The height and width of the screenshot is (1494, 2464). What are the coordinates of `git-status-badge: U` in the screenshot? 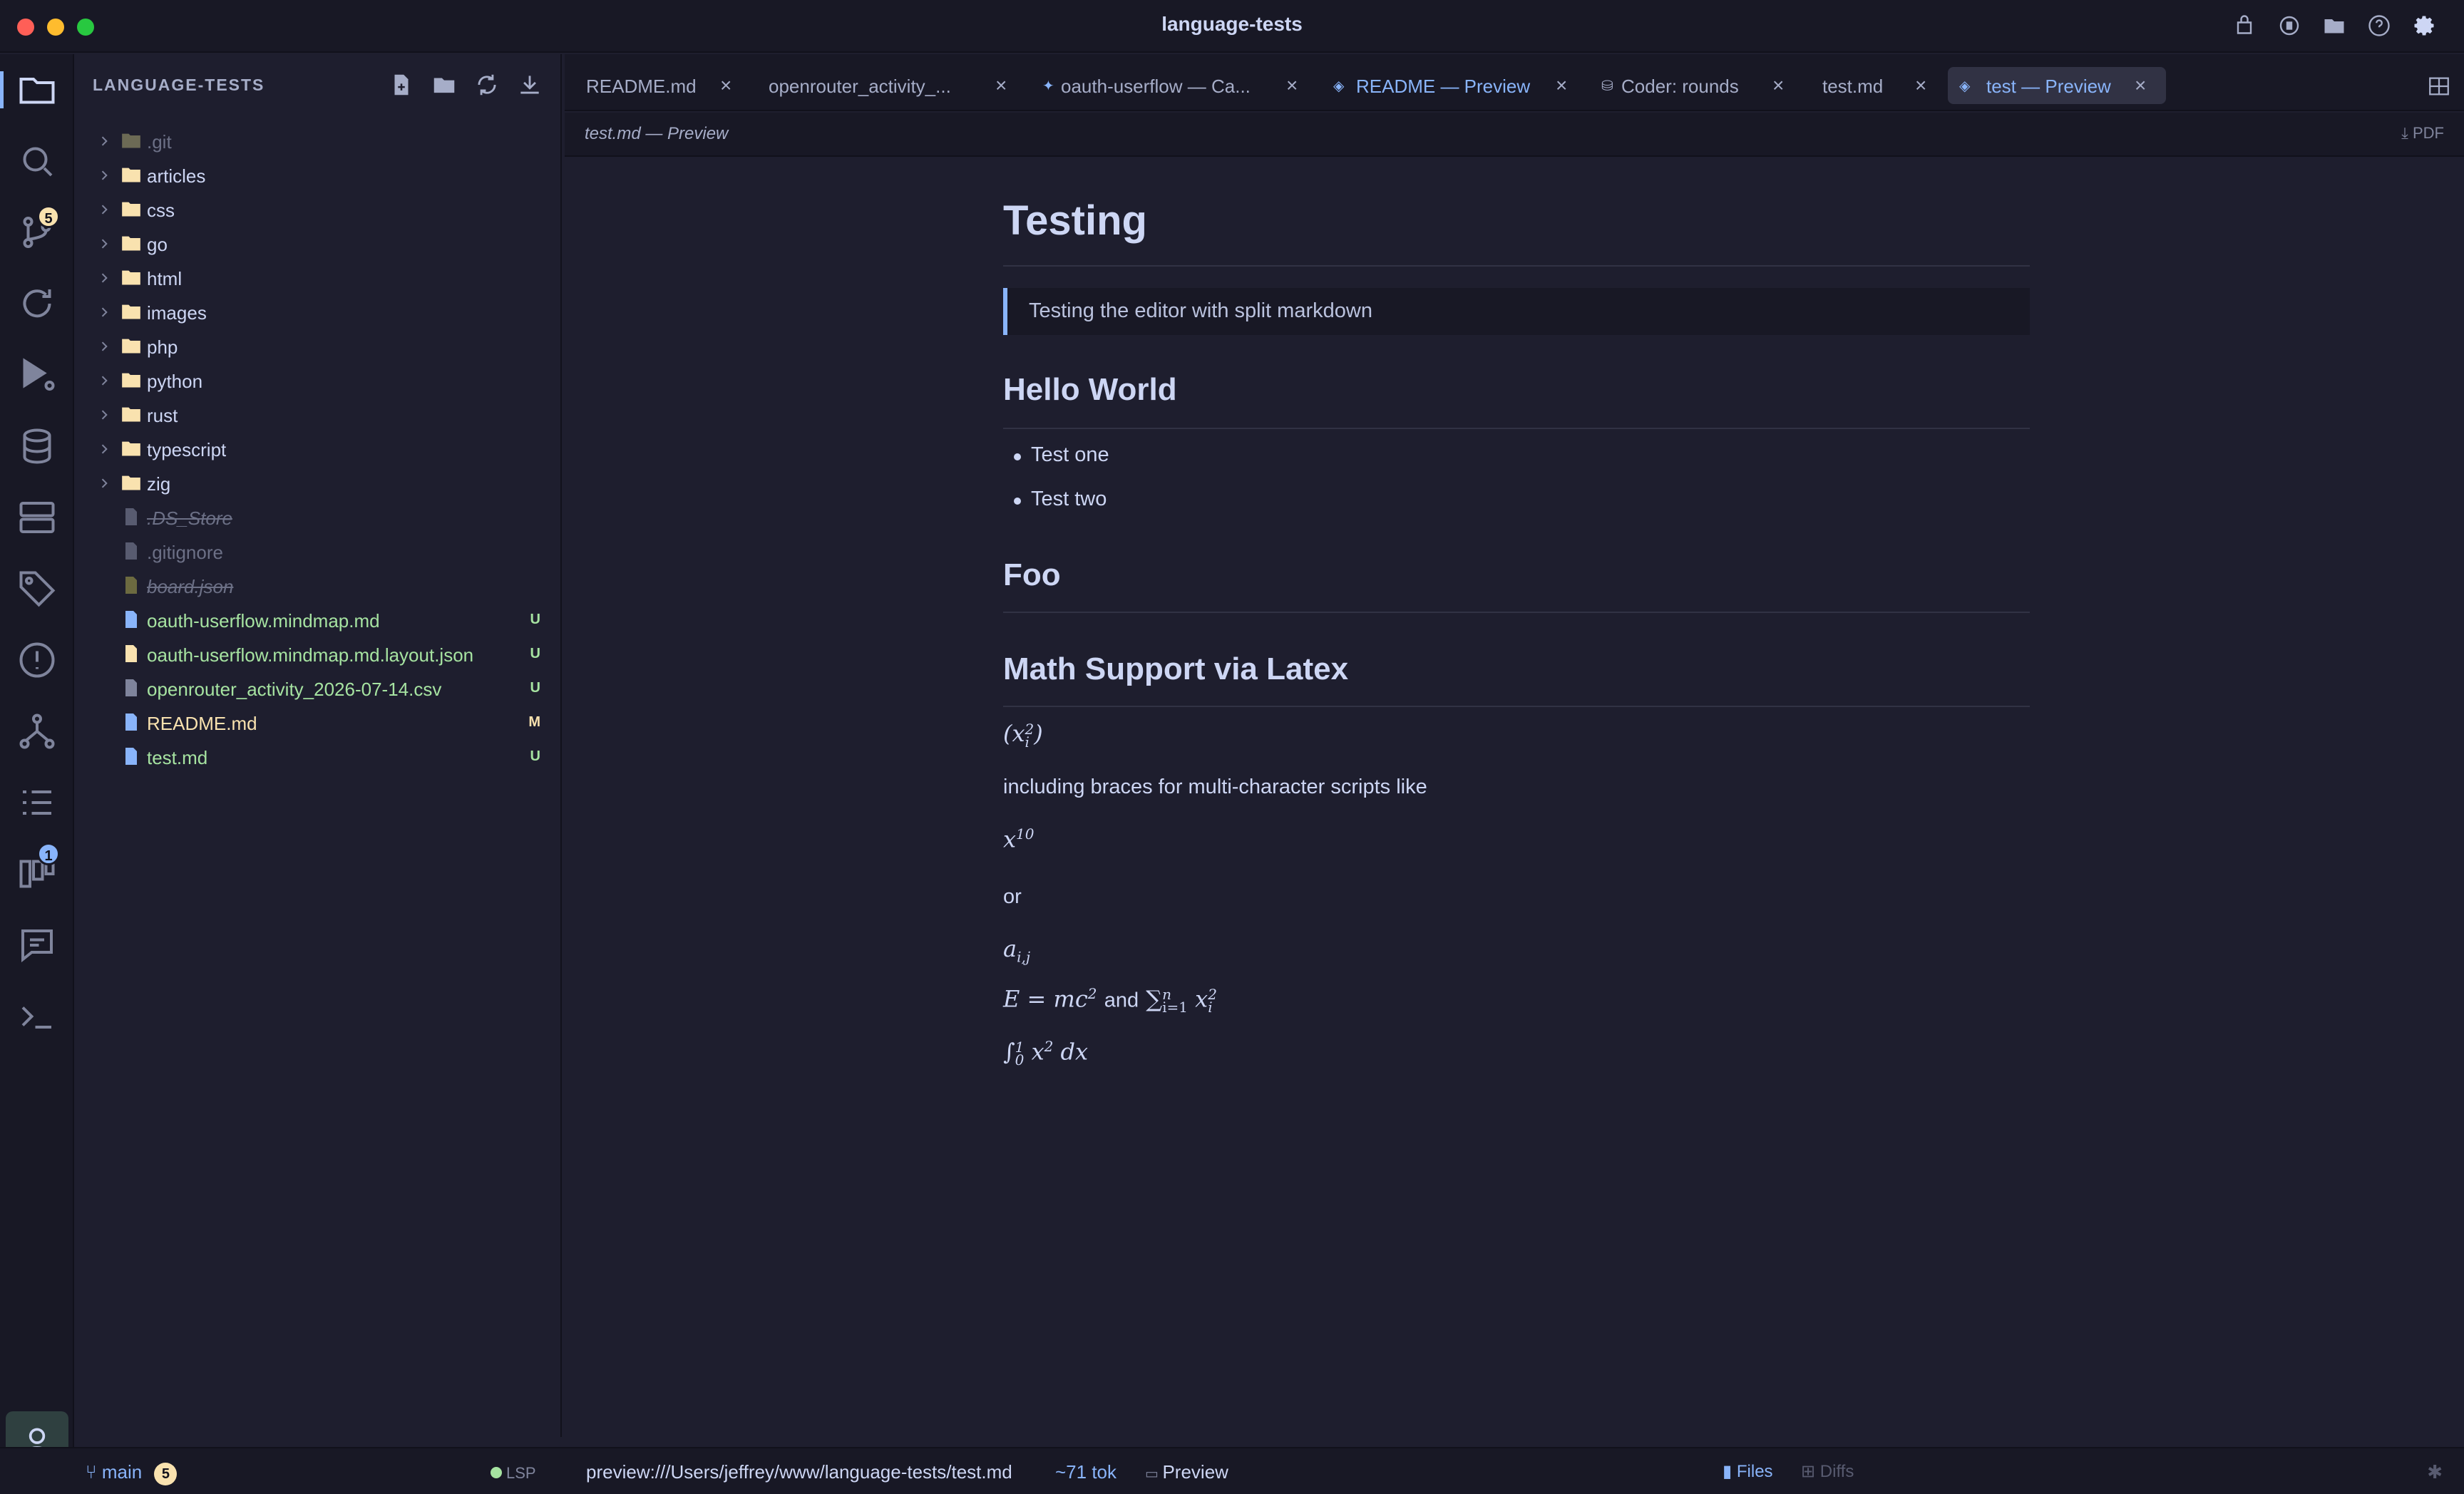 It's located at (535, 756).